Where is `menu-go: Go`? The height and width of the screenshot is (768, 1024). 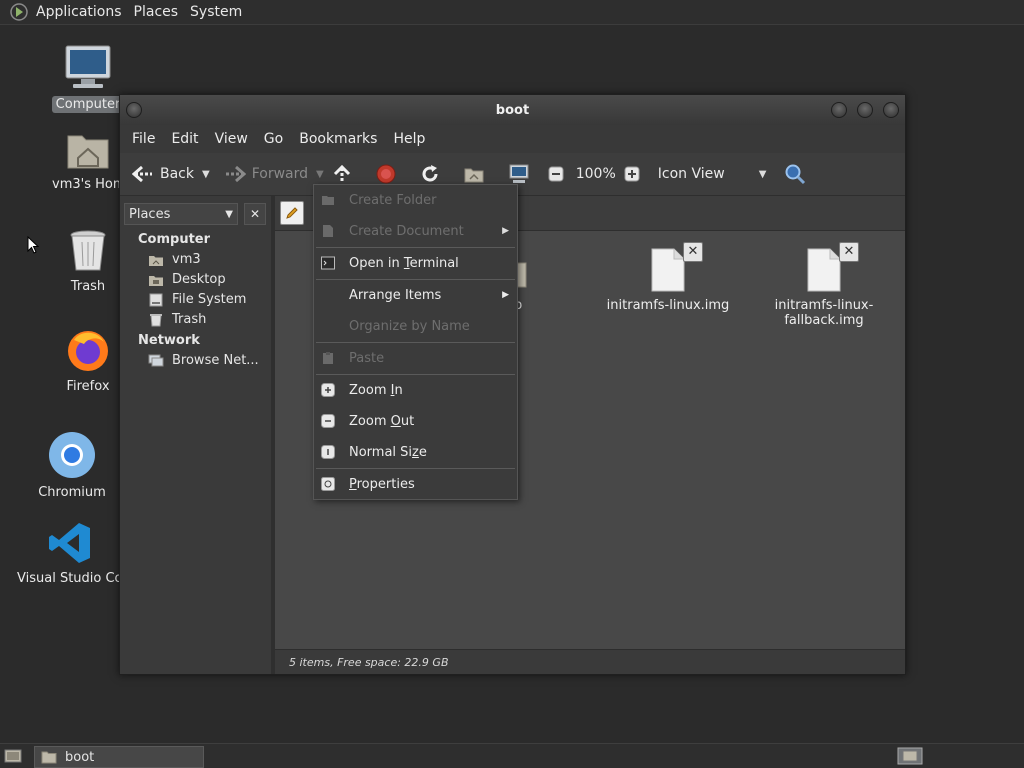 menu-go: Go is located at coordinates (273, 139).